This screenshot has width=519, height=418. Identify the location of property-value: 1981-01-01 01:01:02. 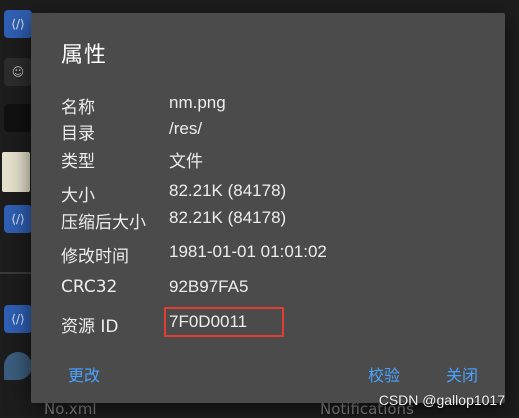
(248, 251).